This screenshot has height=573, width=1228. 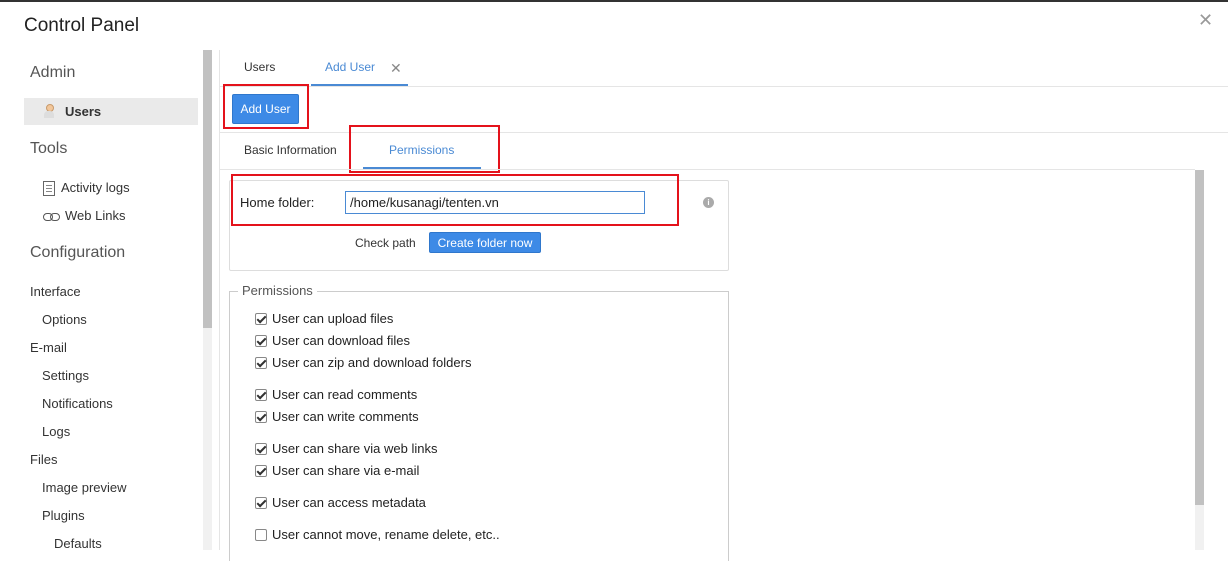 I want to click on sidebar-item-users: Users, so click(x=111, y=111).